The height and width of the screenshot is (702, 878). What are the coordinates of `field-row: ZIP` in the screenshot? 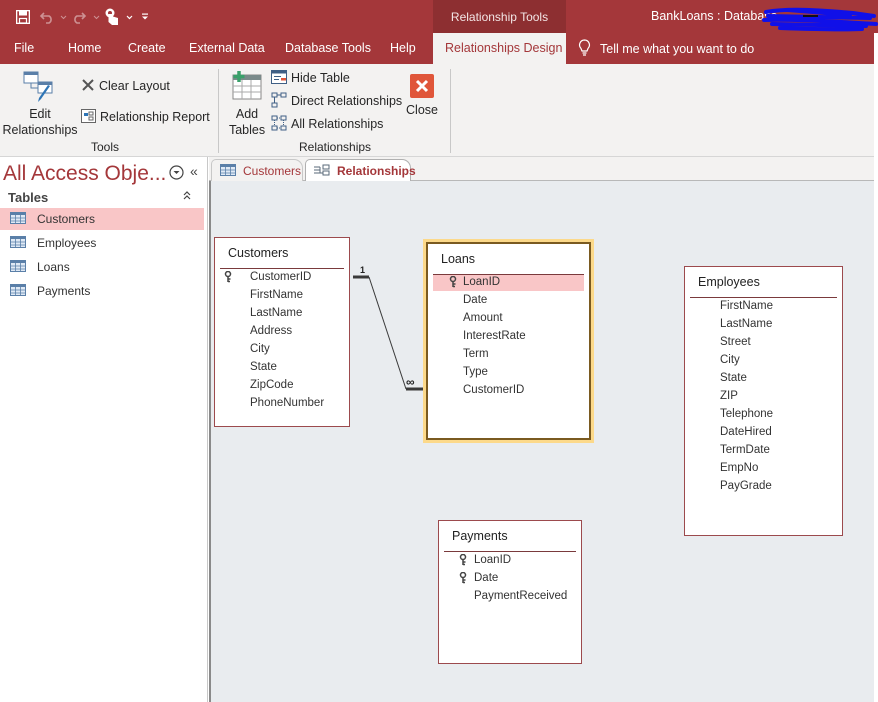 It's located at (763, 397).